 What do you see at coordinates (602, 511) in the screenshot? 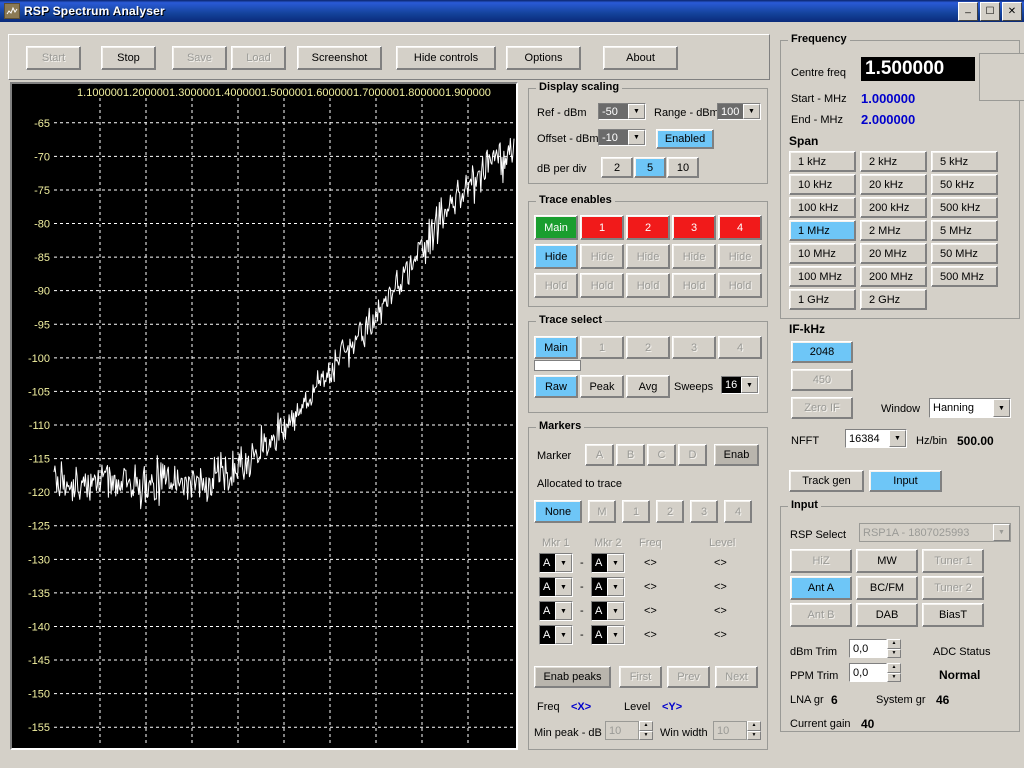
I see `allocated-m-button: M` at bounding box center [602, 511].